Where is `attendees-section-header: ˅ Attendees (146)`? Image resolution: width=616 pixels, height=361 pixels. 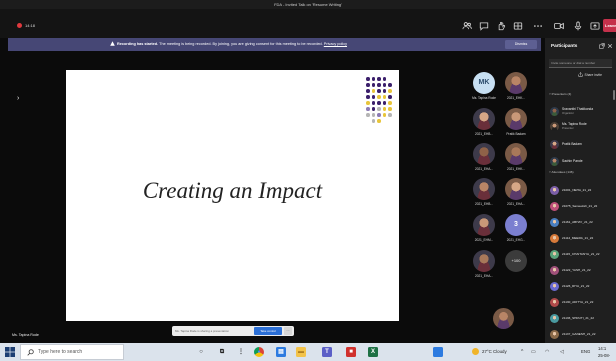 attendees-section-header: ˅ Attendees (146) is located at coordinates (561, 172).